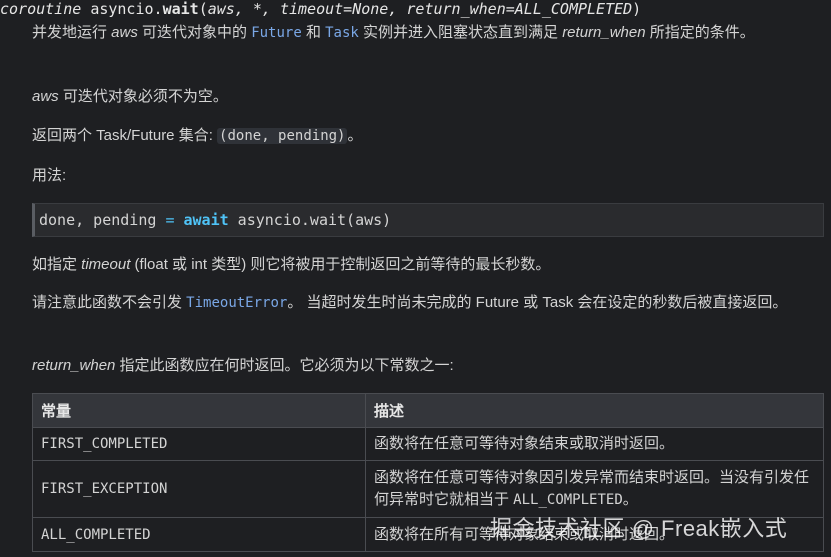  What do you see at coordinates (342, 33) in the screenshot?
I see `task-link: Task` at bounding box center [342, 33].